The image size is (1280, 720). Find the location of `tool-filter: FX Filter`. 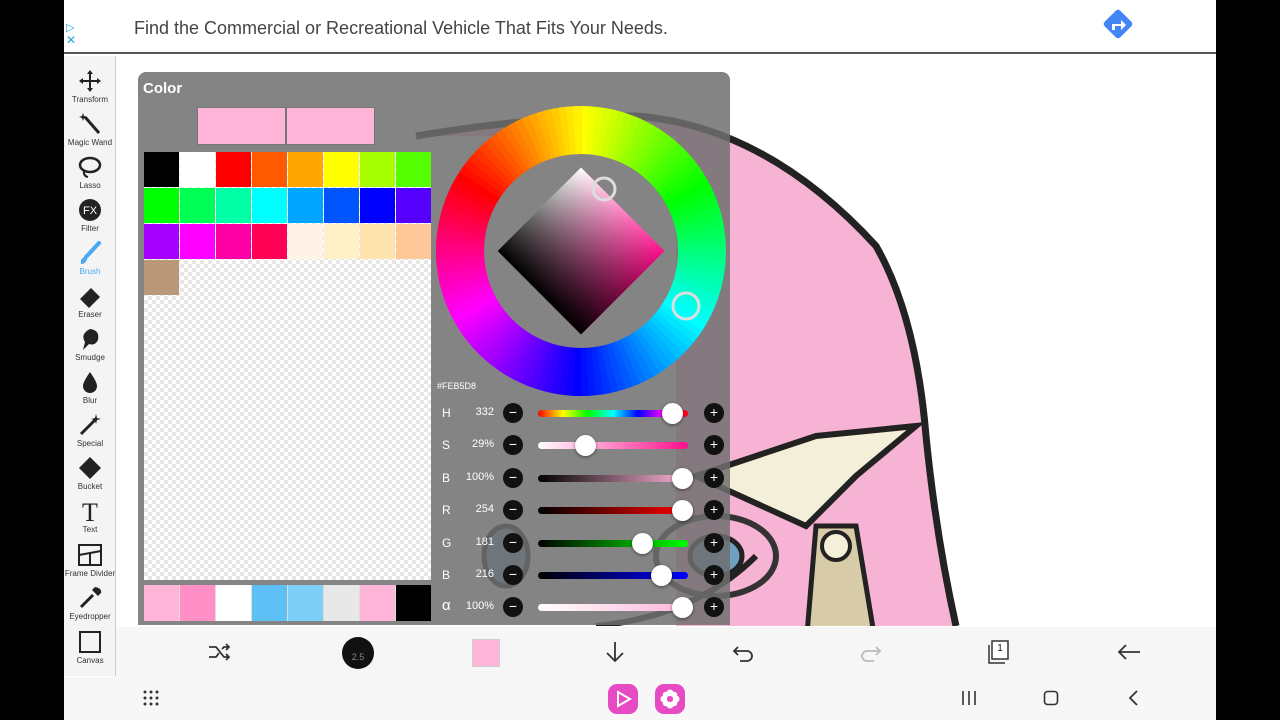

tool-filter: FX Filter is located at coordinates (90, 216).